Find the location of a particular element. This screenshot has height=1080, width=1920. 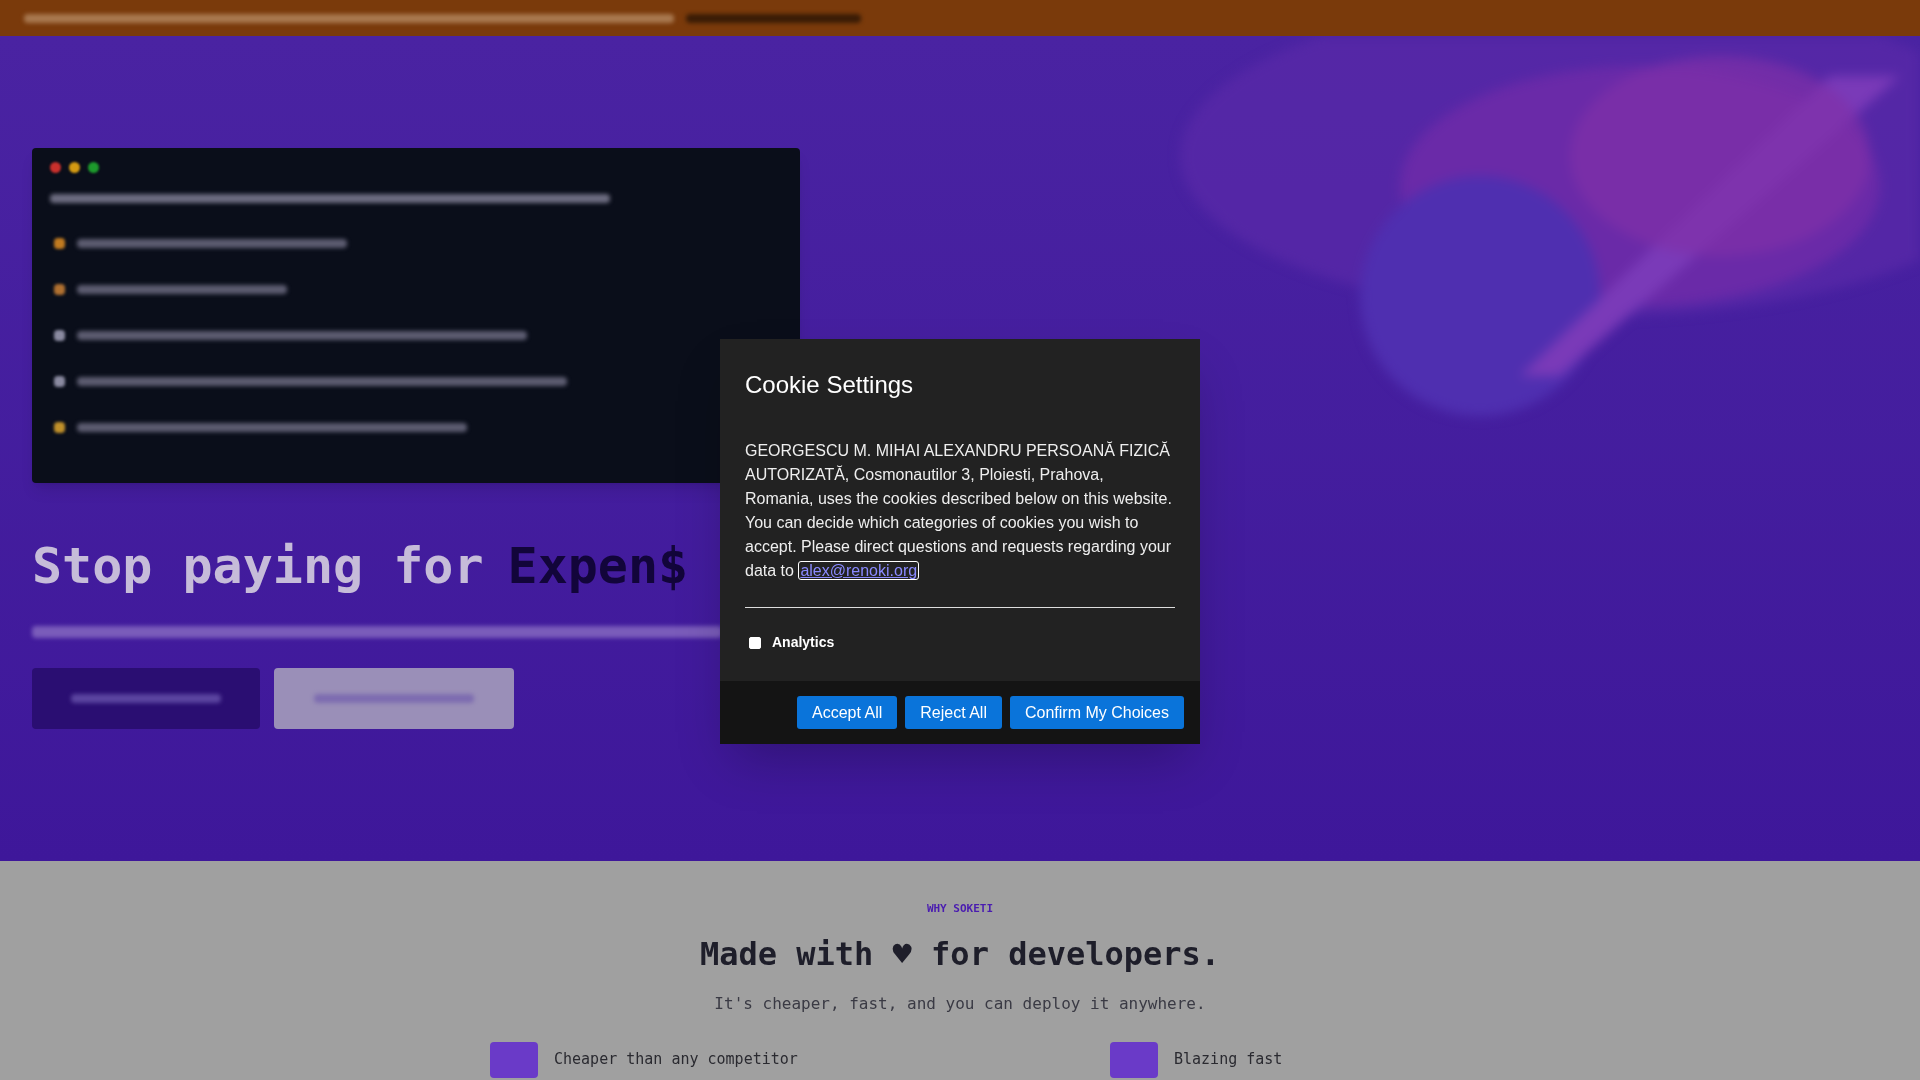

blurred-register-link is located at coordinates (773, 18).